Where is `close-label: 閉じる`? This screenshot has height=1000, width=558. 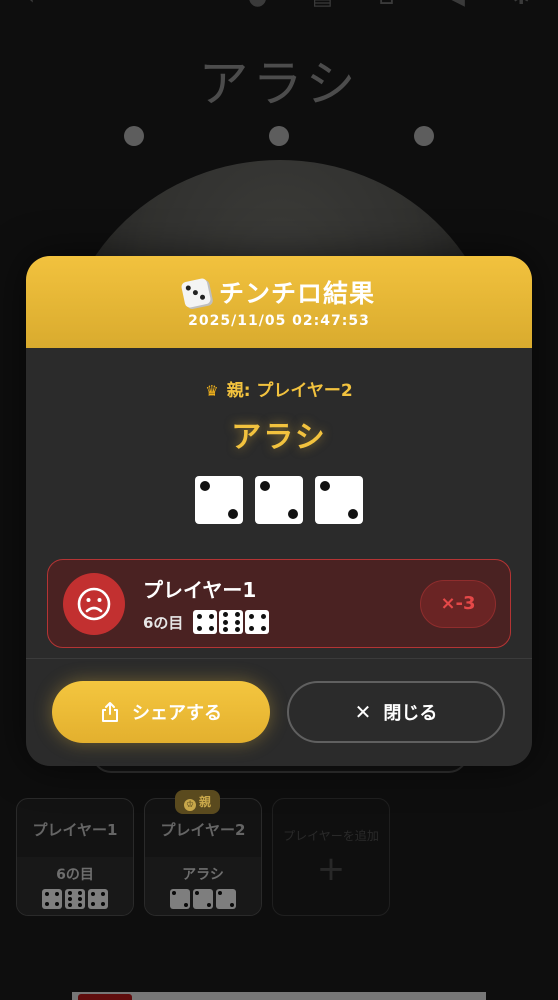
close-label: 閉じる is located at coordinates (410, 713).